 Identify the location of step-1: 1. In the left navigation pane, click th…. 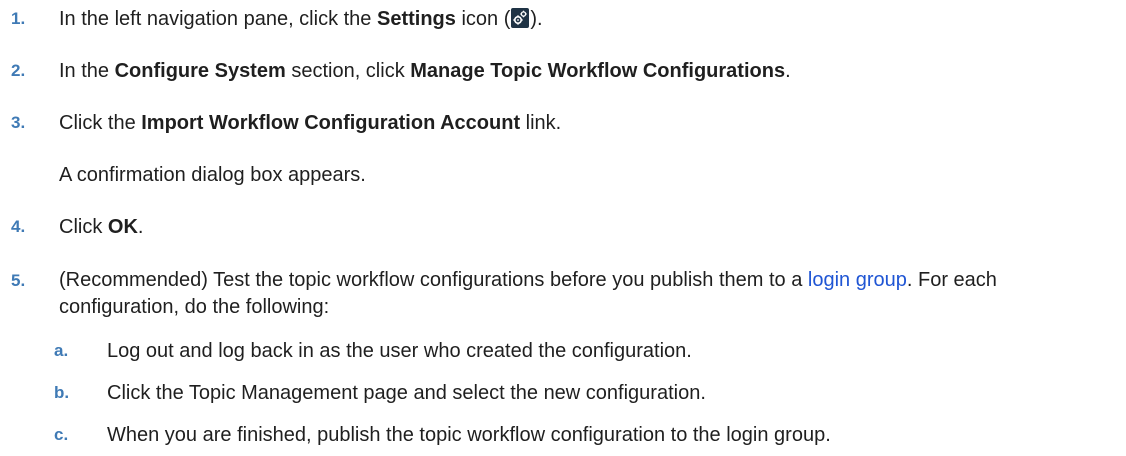
(563, 19).